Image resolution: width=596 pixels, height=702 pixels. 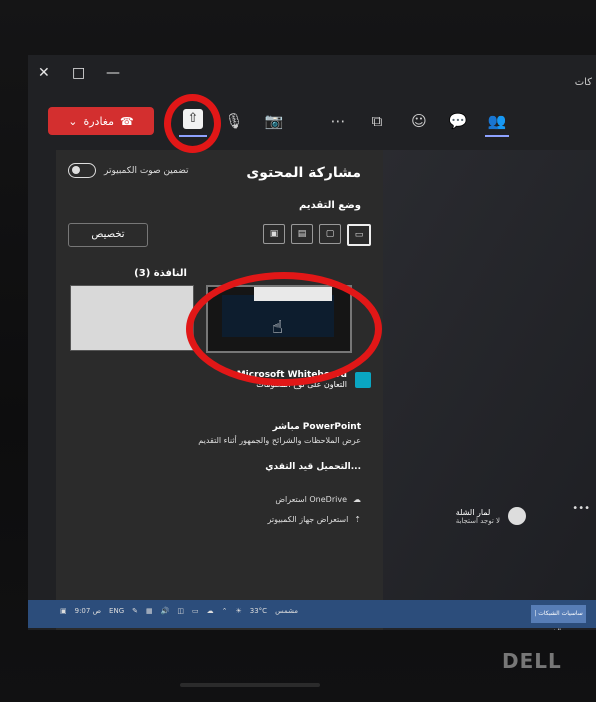 What do you see at coordinates (192, 123) in the screenshot?
I see `highlight-ring-share-button` at bounding box center [192, 123].